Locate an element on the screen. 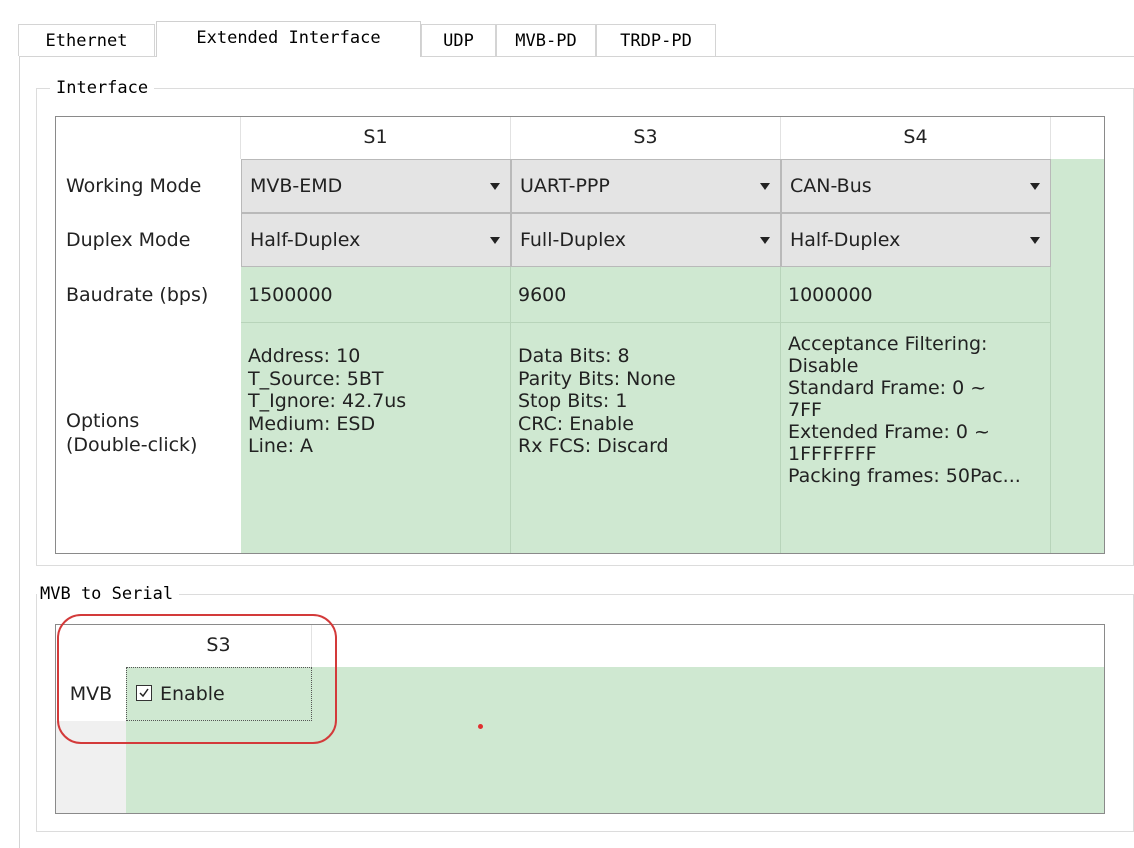 Image resolution: width=1134 pixels, height=848 pixels. s3-working-mode-value: UART-PPP is located at coordinates (565, 186).